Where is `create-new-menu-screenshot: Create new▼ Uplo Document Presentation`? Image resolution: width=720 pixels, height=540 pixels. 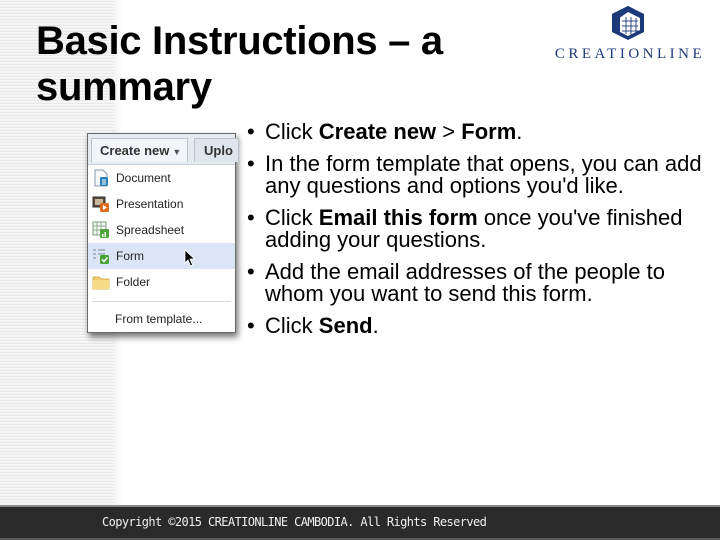
create-new-menu-screenshot: Create new▼ Uplo Document Presentation is located at coordinates (160, 234).